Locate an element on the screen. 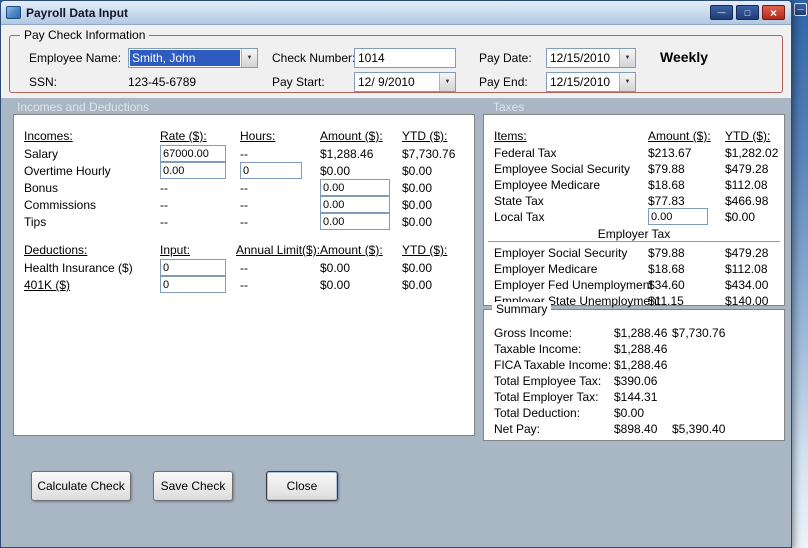 The height and width of the screenshot is (548, 808). deduction-row-health-insurance: Health Insurance ($) -- $0.00 $0.00 is located at coordinates (244, 268).